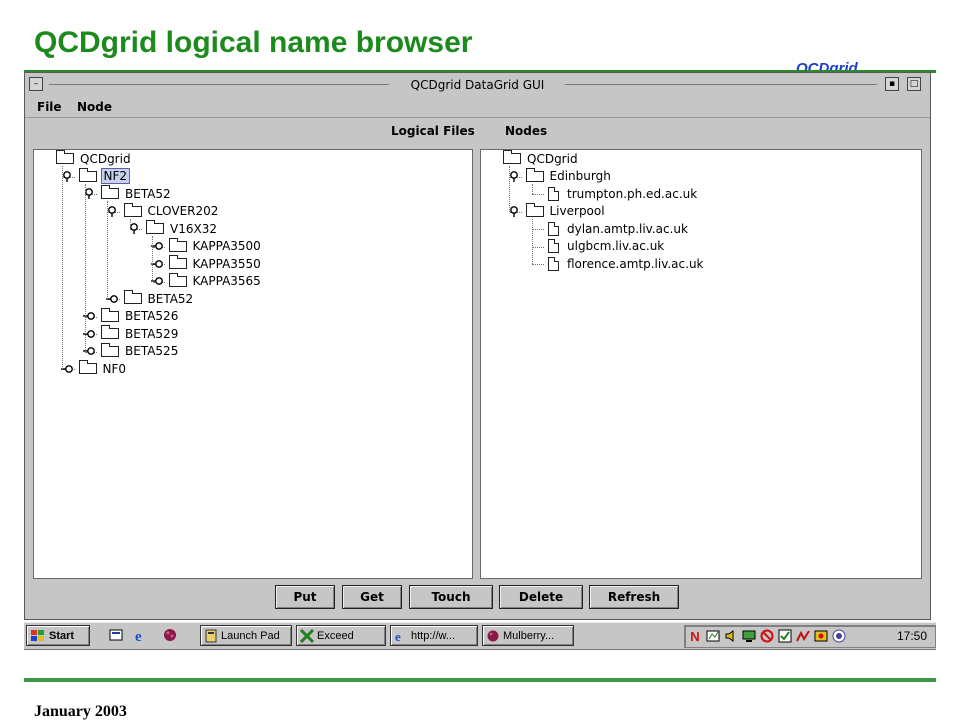 The height and width of the screenshot is (721, 960). I want to click on tree-folder-node: CLOVER202, so click(164, 211).